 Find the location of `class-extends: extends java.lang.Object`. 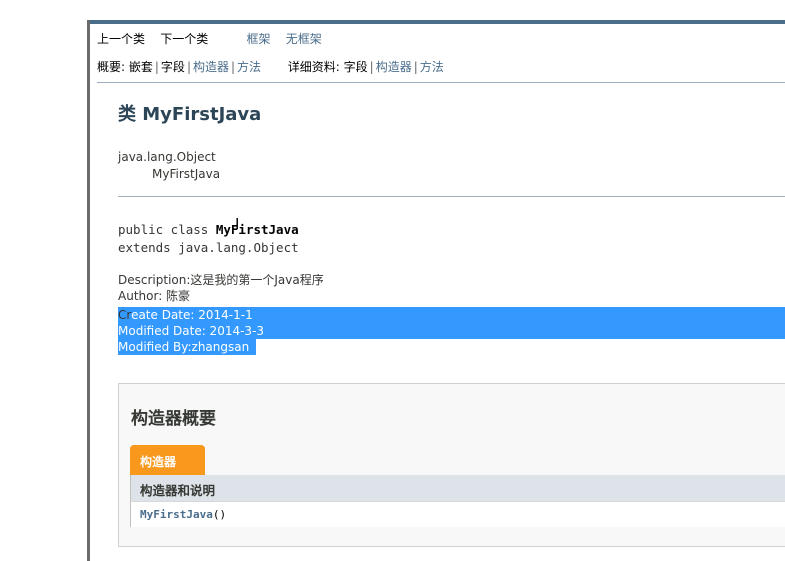

class-extends: extends java.lang.Object is located at coordinates (208, 247).